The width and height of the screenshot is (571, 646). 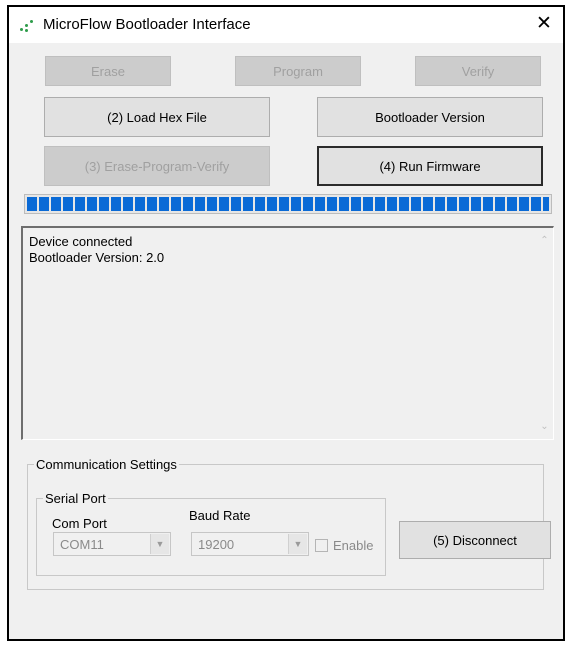 What do you see at coordinates (353, 545) in the screenshot?
I see `enable-label: Enable` at bounding box center [353, 545].